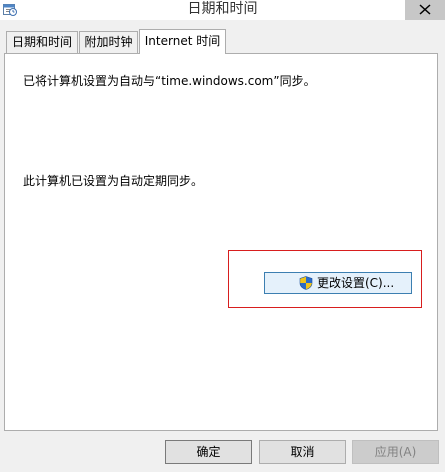 The image size is (445, 472). What do you see at coordinates (302, 452) in the screenshot?
I see `cancel-button: 取消` at bounding box center [302, 452].